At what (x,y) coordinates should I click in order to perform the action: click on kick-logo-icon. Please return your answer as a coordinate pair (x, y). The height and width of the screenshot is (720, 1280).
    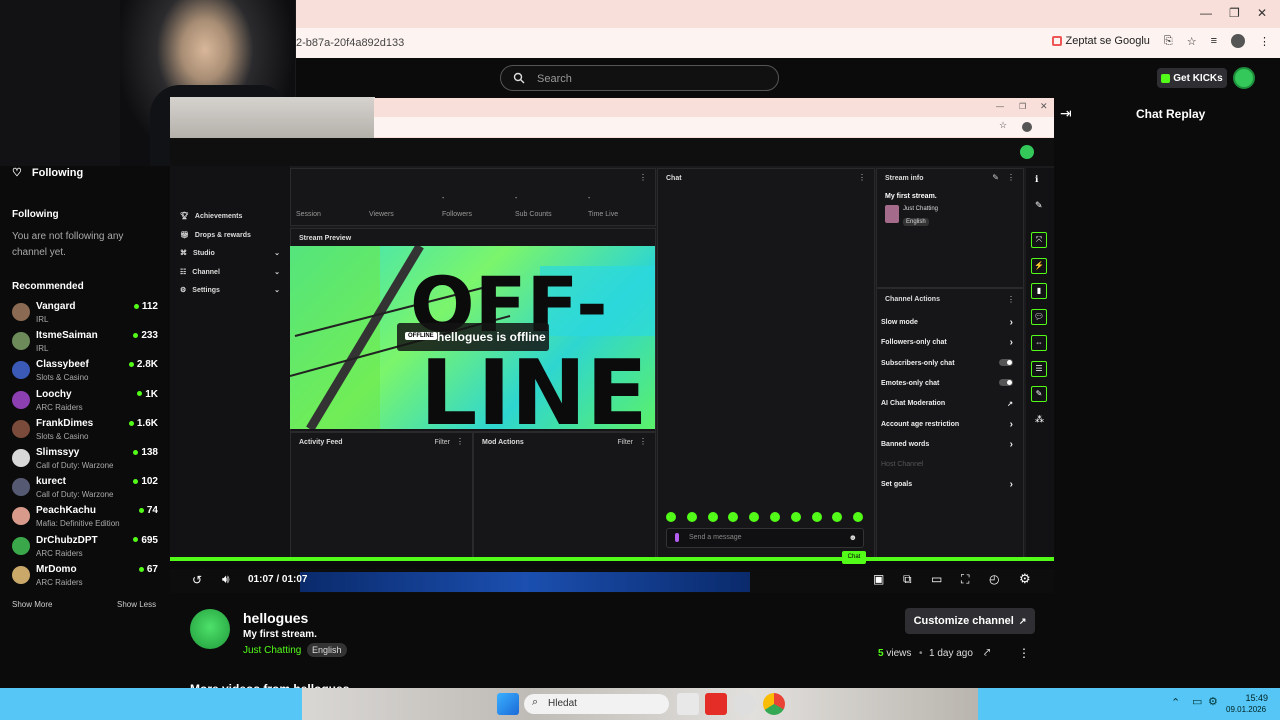
    Looking at the image, I should click on (1166, 78).